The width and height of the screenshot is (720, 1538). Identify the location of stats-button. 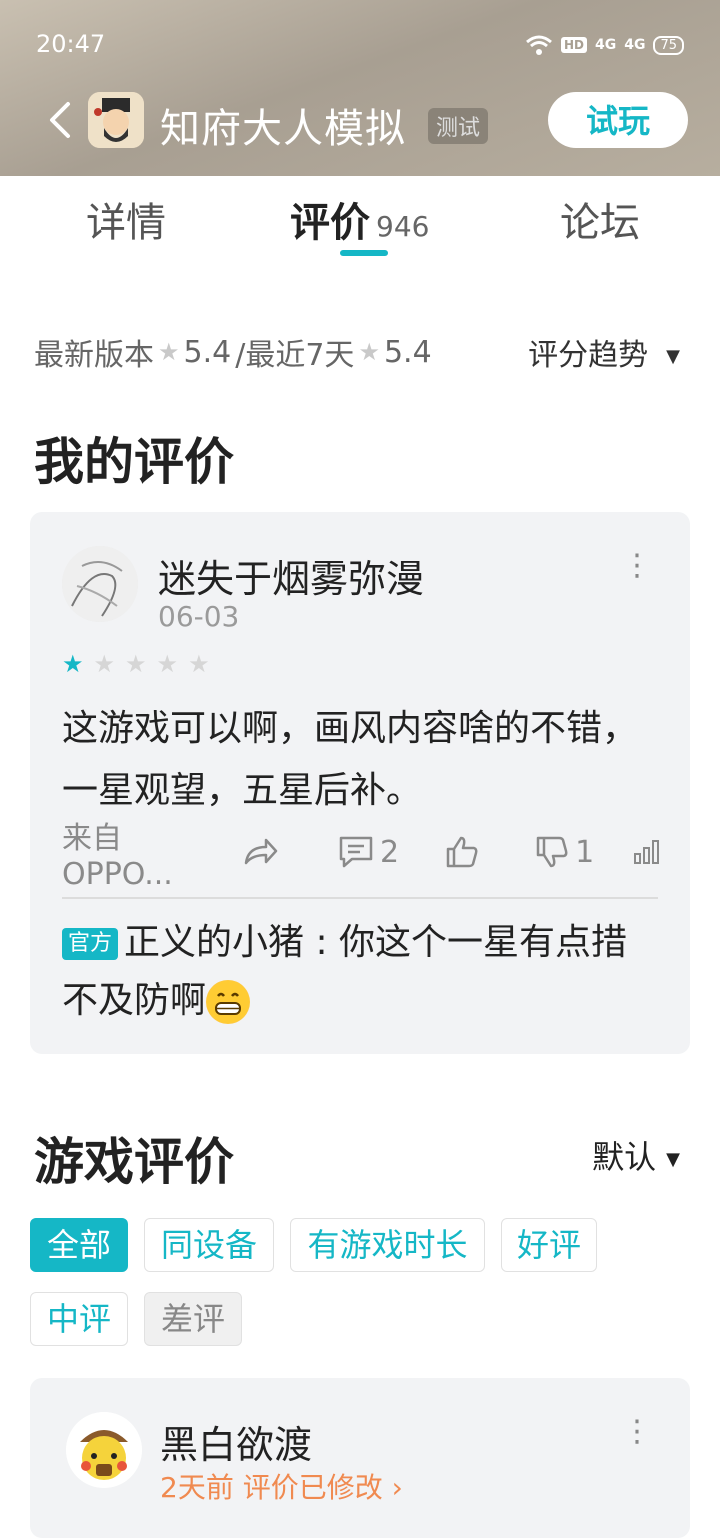
(647, 852).